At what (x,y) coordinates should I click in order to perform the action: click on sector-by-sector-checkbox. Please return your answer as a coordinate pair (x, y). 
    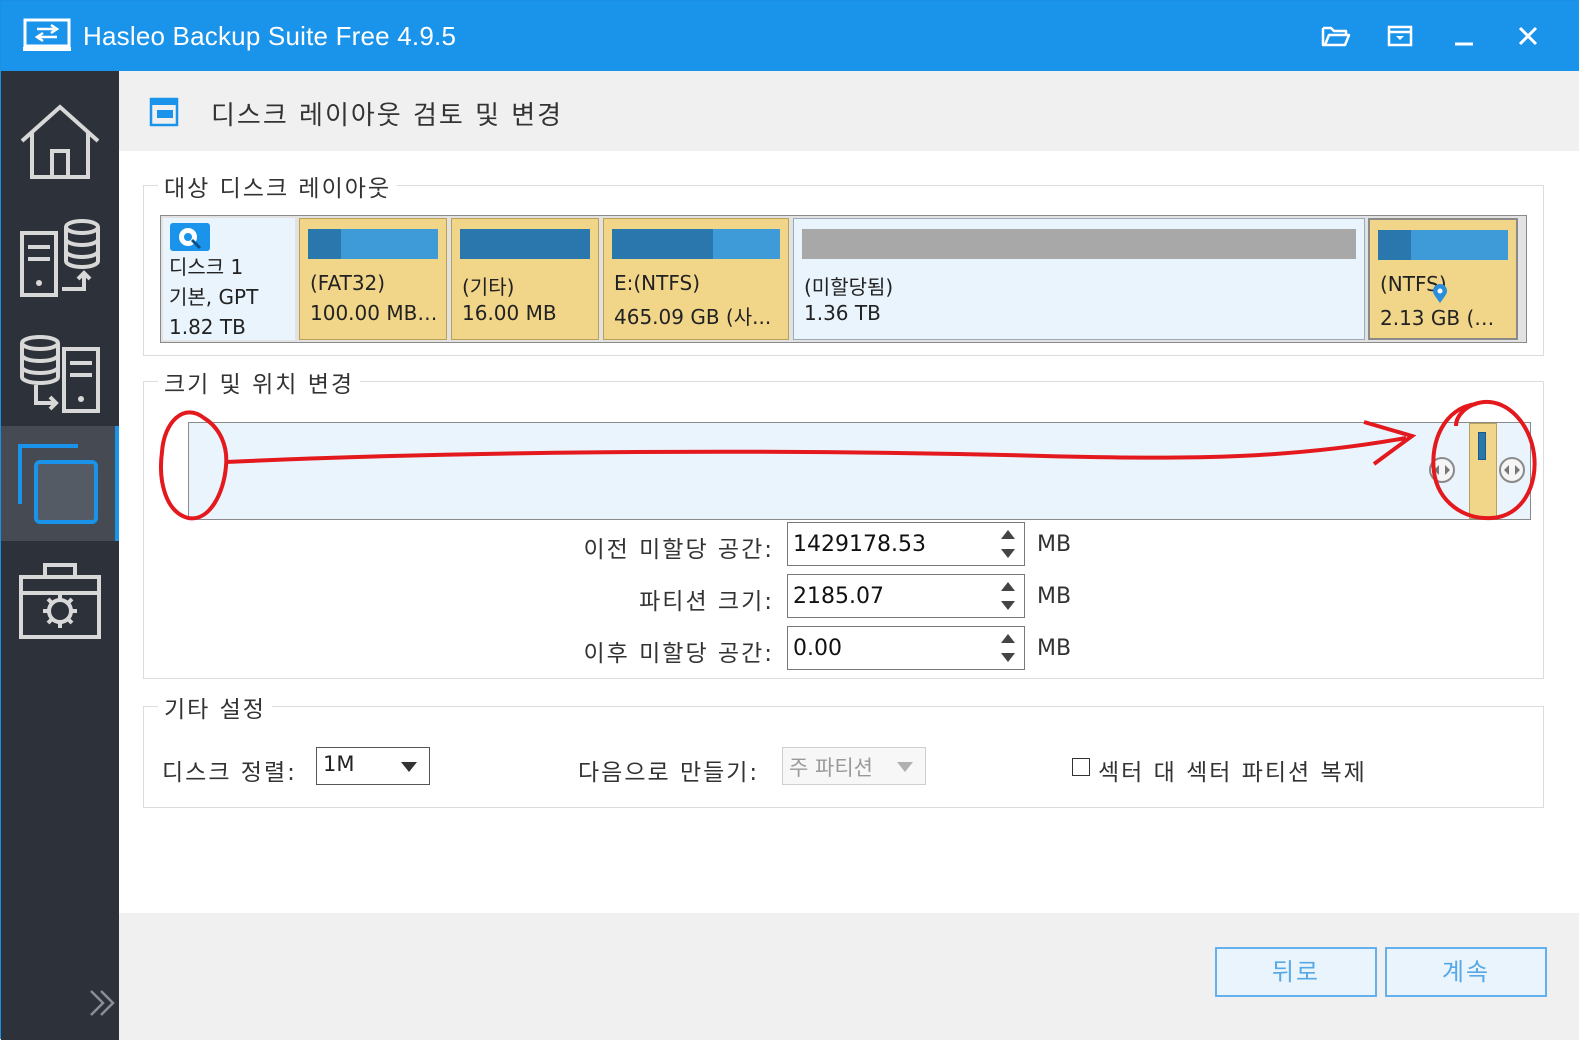
    Looking at the image, I should click on (1081, 767).